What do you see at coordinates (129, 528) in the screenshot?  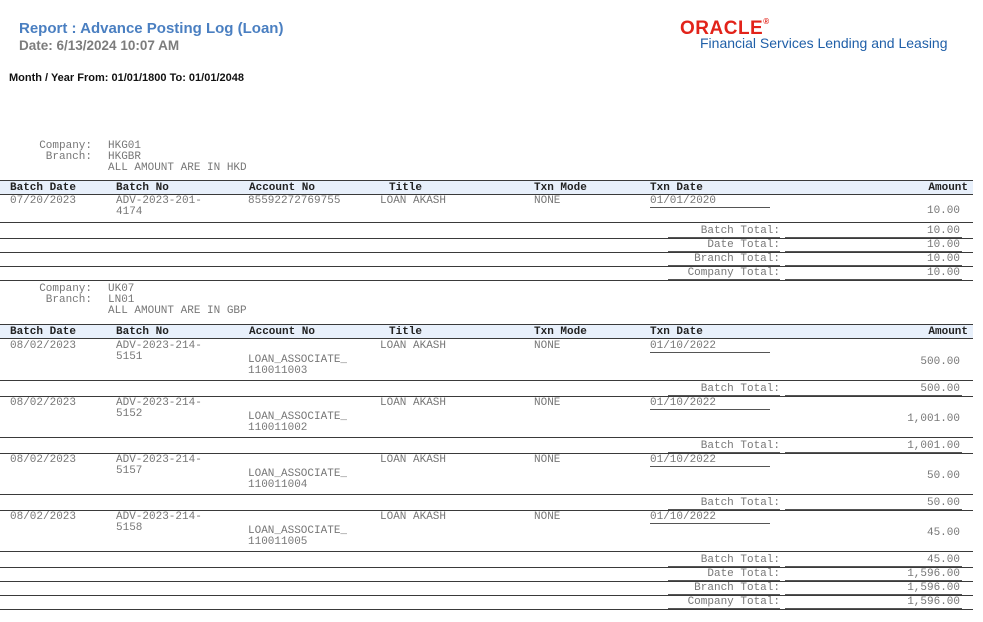 I see `batch-no: 5158` at bounding box center [129, 528].